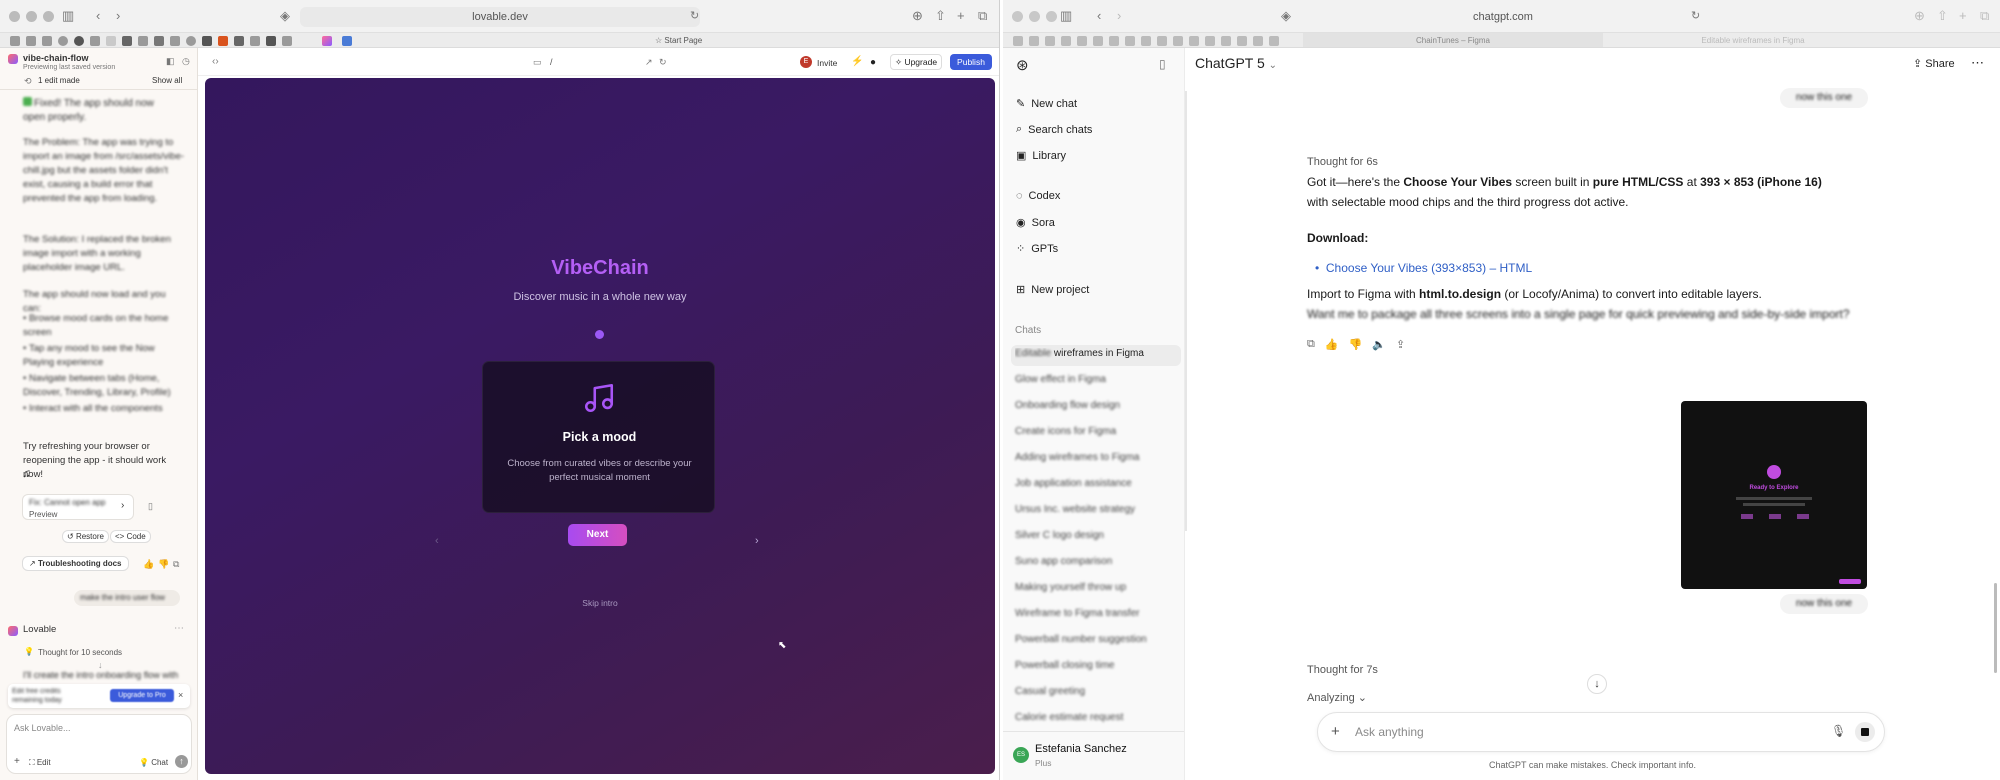 This screenshot has height=780, width=2000. I want to click on restore-button: ↺ Restore, so click(85, 536).